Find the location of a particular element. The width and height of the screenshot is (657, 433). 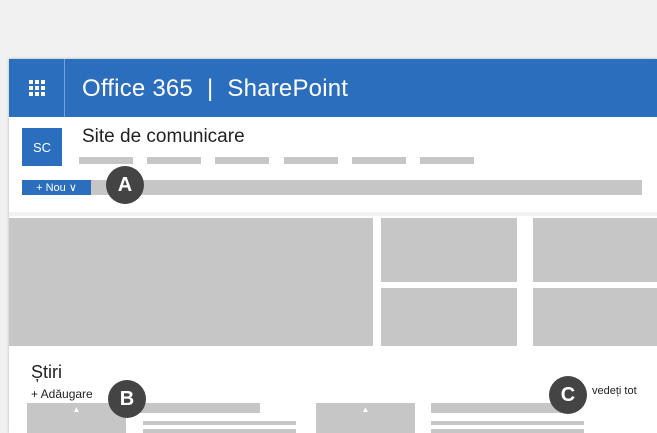

app-launcher-button is located at coordinates (37, 88).